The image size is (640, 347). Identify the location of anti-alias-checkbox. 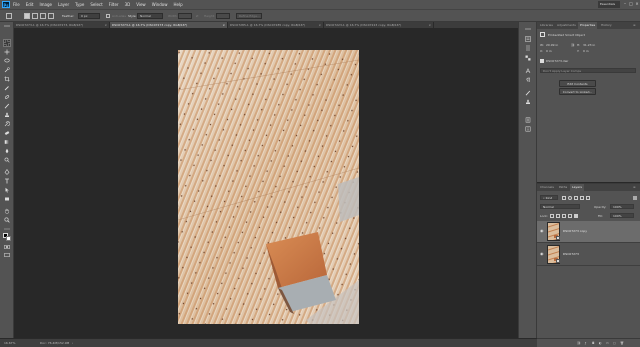
(108, 16).